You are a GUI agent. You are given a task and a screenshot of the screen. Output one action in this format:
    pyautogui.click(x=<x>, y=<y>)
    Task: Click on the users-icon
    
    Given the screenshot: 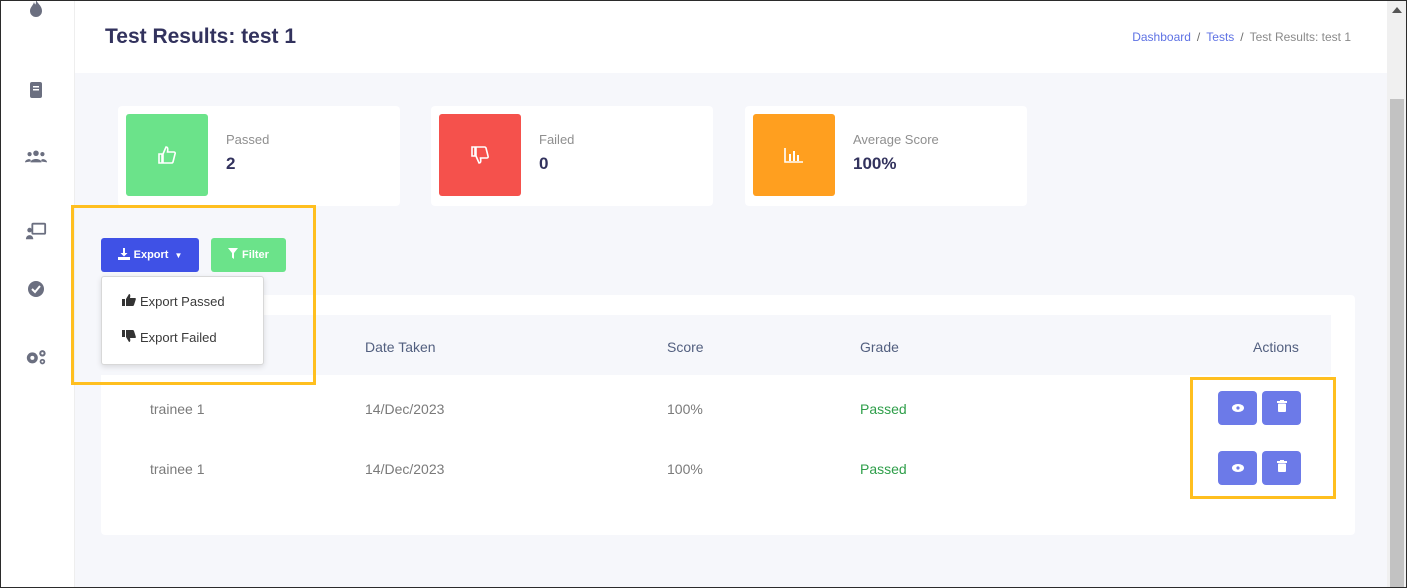 What is the action you would take?
    pyautogui.click(x=36, y=156)
    